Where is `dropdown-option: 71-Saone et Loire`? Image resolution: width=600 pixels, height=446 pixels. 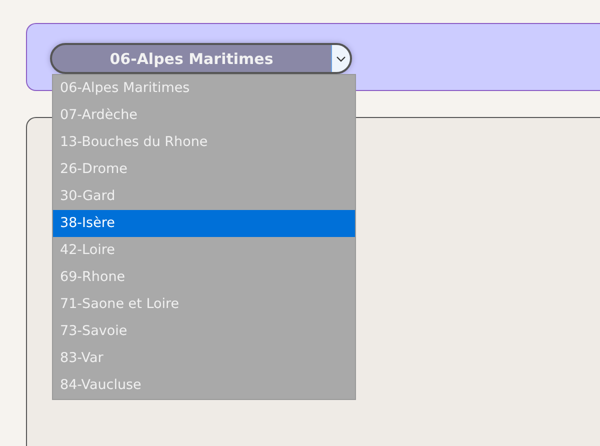
dropdown-option: 71-Saone et Loire is located at coordinates (204, 304).